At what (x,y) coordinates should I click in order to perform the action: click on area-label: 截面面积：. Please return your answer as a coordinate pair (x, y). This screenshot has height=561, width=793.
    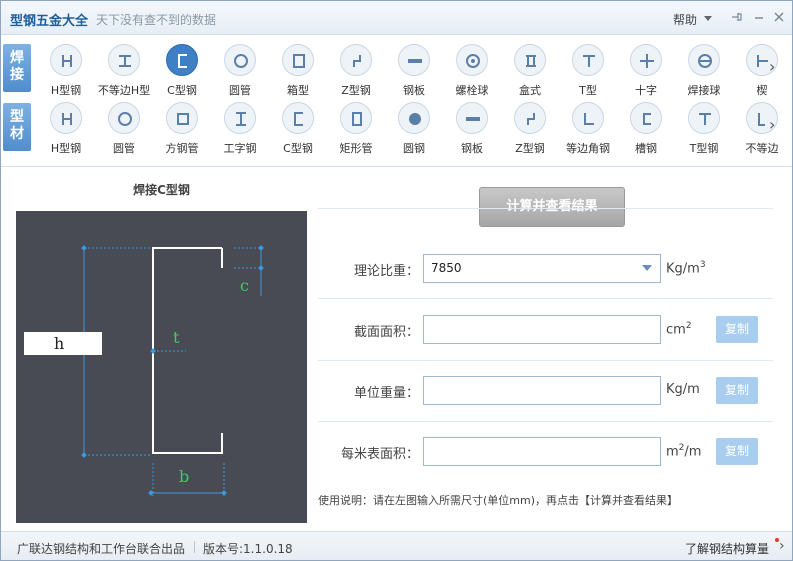
    Looking at the image, I should click on (386, 332).